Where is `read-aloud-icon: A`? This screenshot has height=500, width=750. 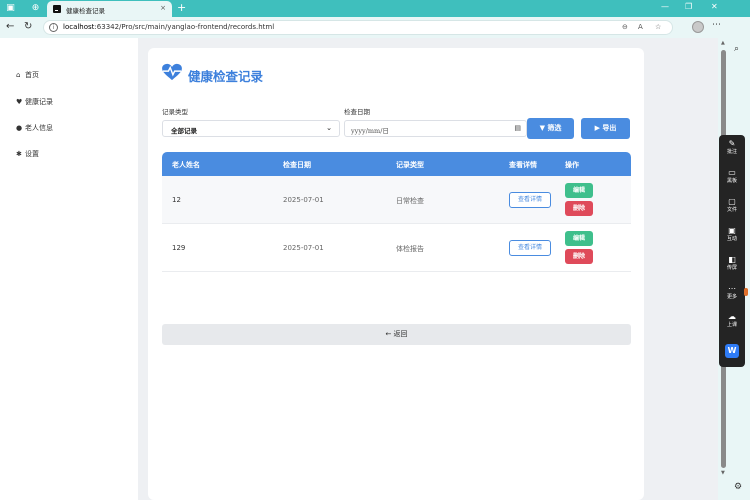 read-aloud-icon: A is located at coordinates (640, 27).